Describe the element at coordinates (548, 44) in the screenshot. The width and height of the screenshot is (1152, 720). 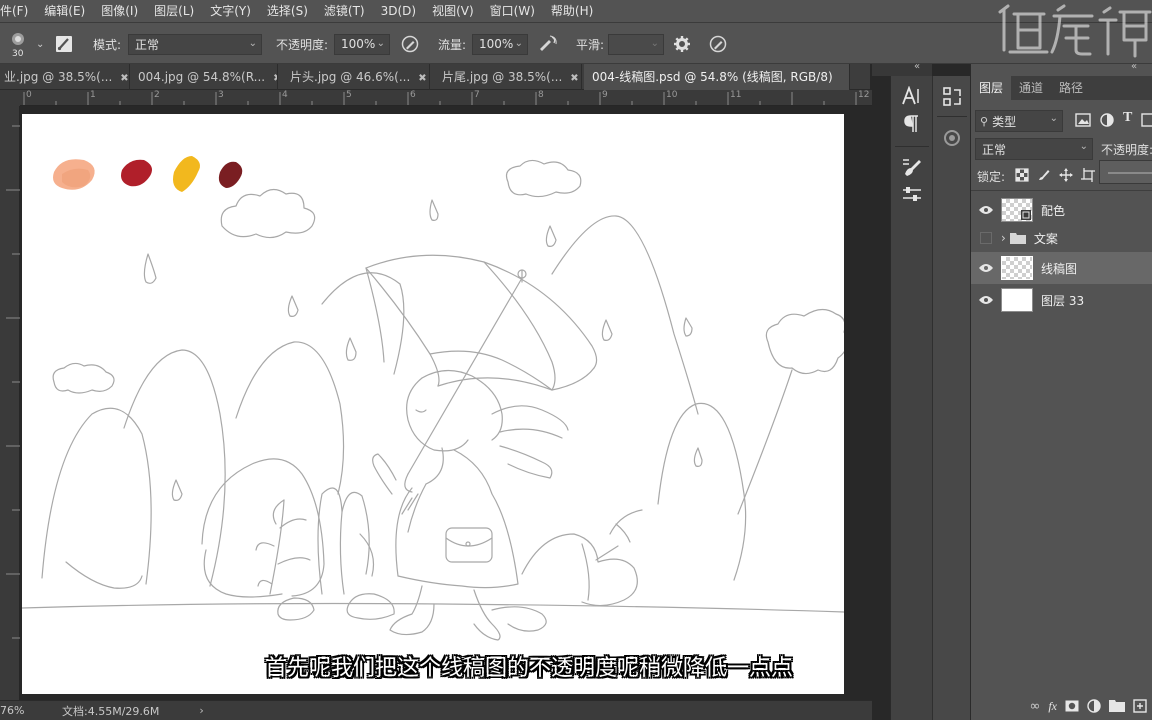
I see `airbrush-button` at that location.